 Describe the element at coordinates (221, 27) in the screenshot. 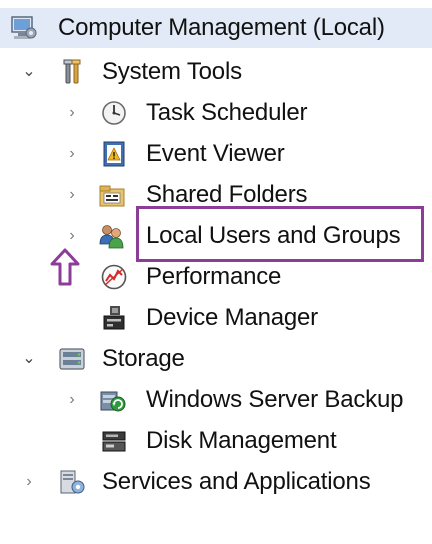

I see `tree-node-label: Computer Management (Local)` at that location.